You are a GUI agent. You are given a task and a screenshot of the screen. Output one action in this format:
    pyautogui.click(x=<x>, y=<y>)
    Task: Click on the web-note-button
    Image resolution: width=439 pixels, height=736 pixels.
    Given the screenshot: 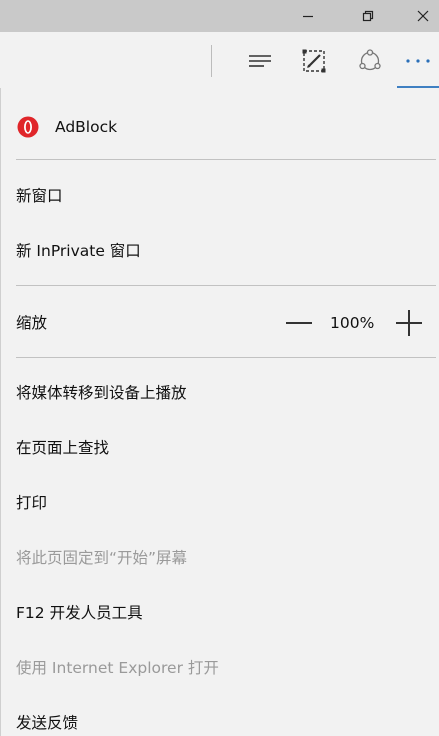 What is the action you would take?
    pyautogui.click(x=314, y=61)
    